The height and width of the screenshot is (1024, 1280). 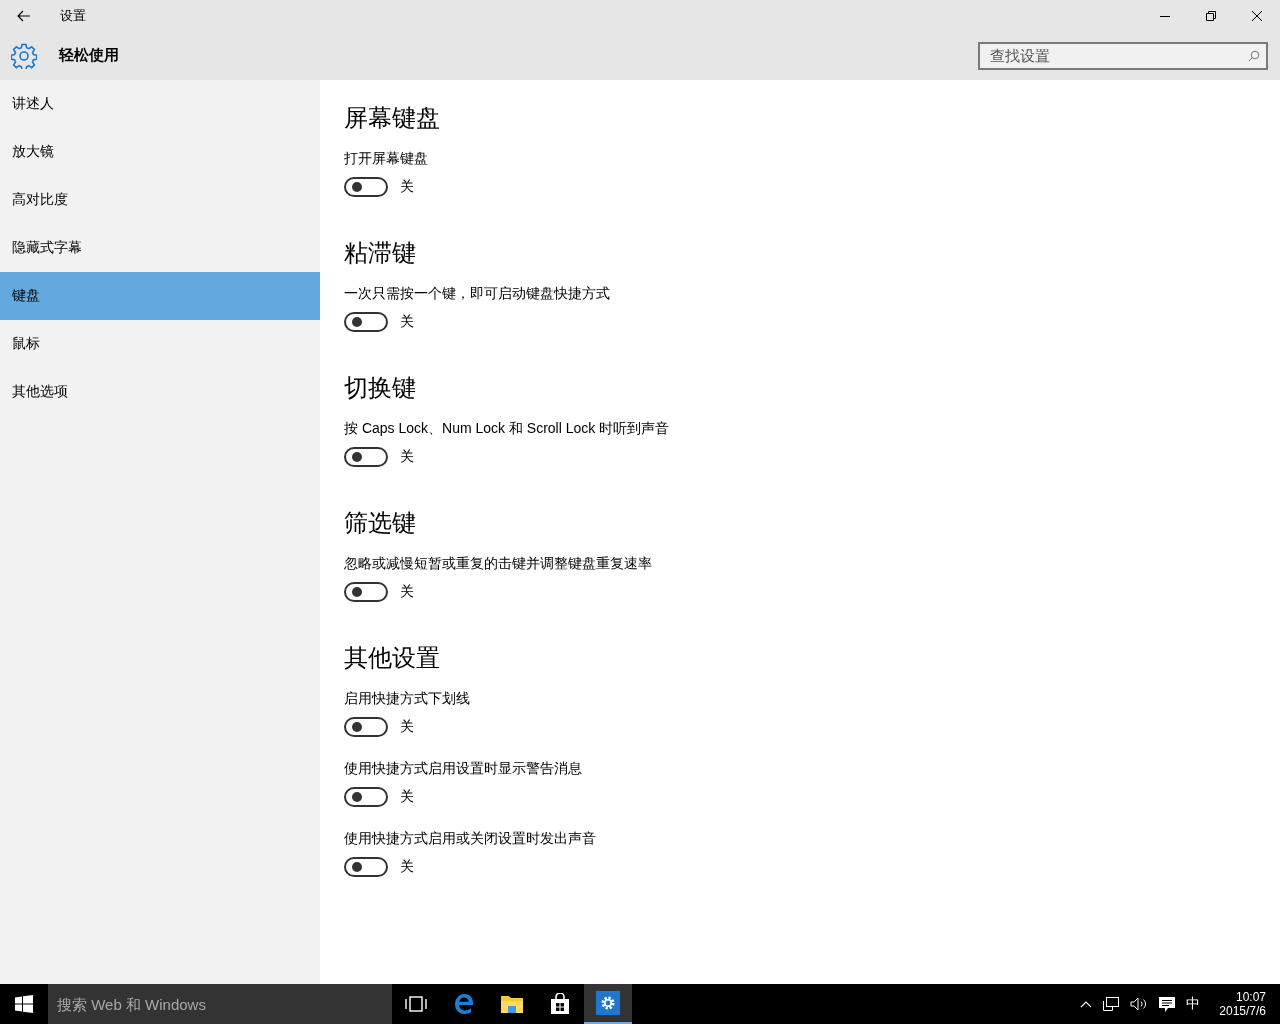 I want to click on shopping-bag-icon, so click(x=560, y=1004).